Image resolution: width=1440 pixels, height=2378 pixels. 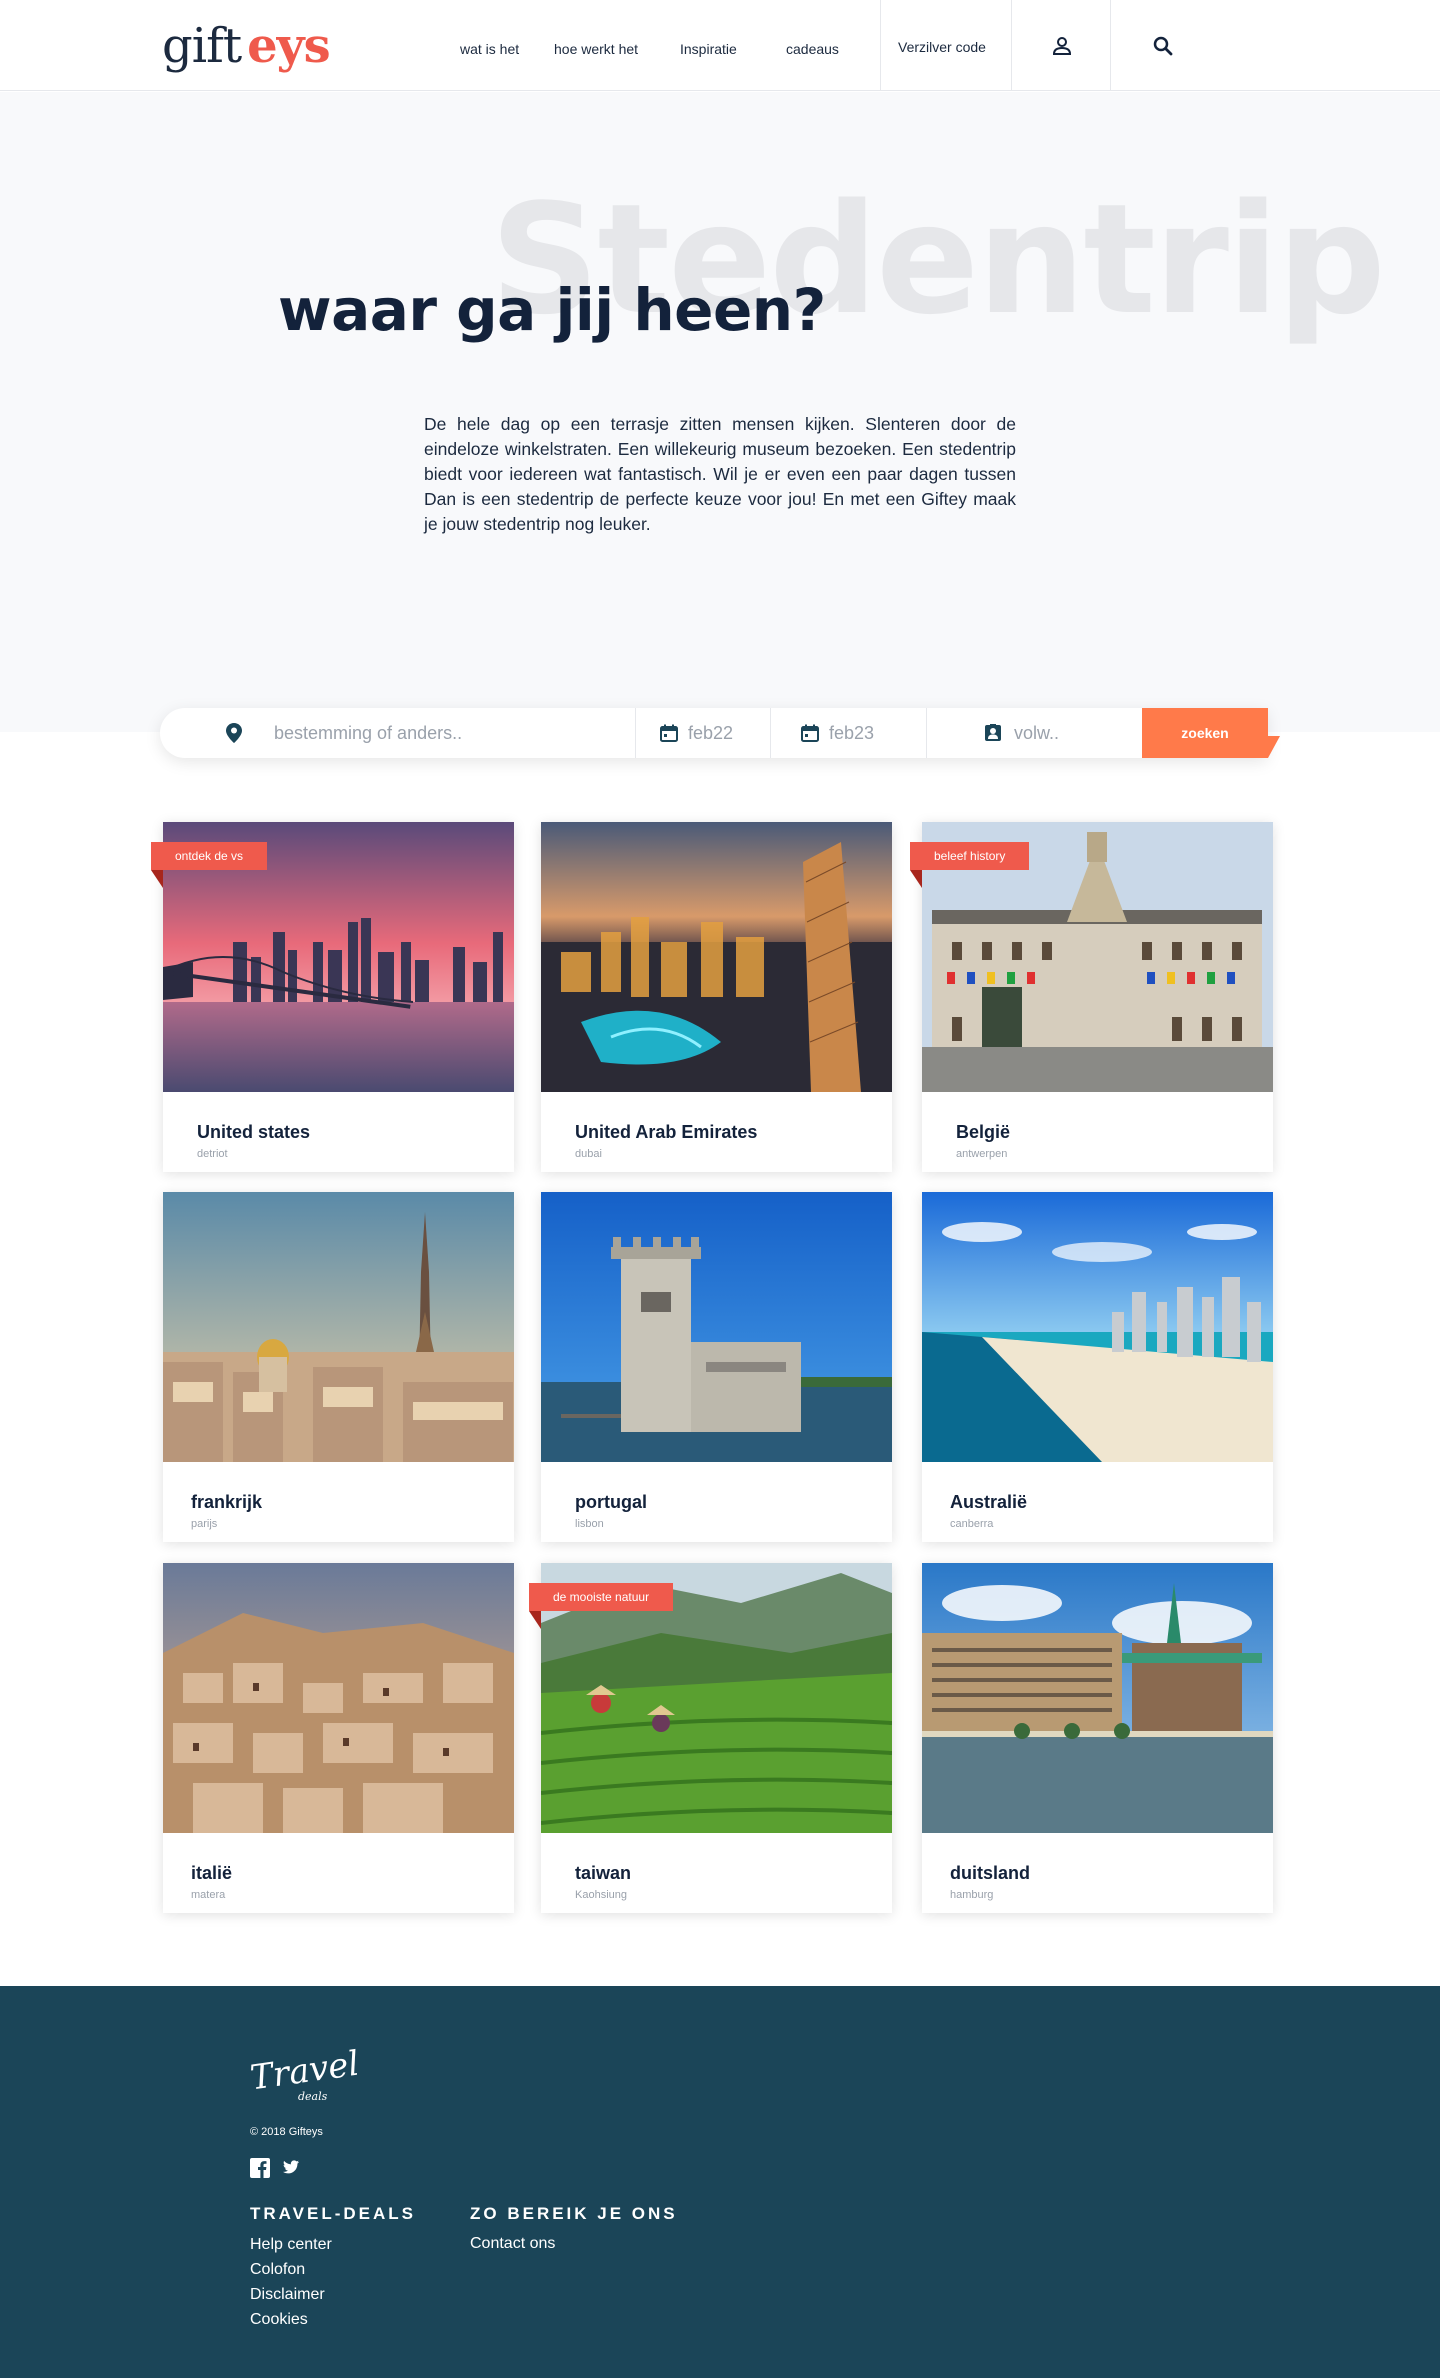 I want to click on facebook-icon, so click(x=260, y=2168).